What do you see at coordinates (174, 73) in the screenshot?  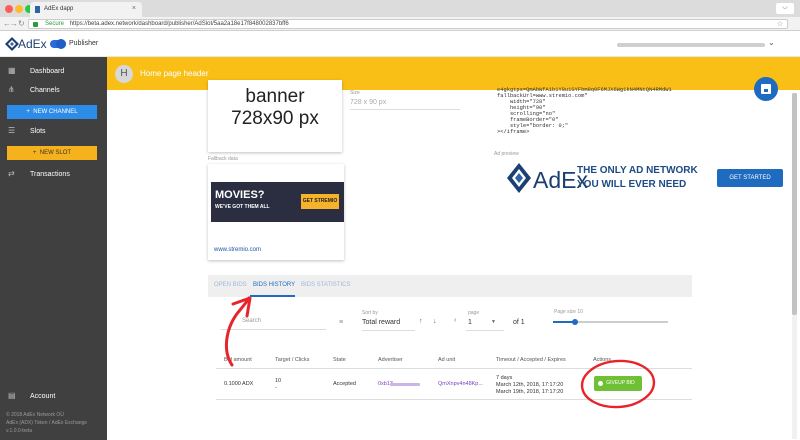 I see `slot-title: Home page header` at bounding box center [174, 73].